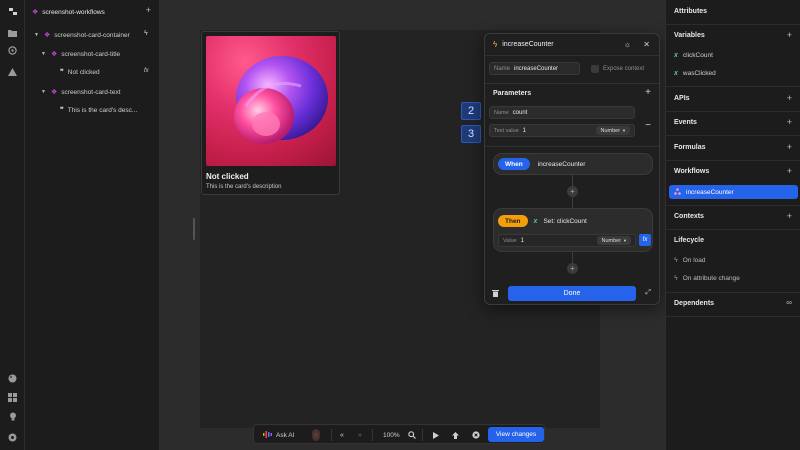  What do you see at coordinates (610, 130) in the screenshot?
I see `type-select-label: Number` at bounding box center [610, 130].